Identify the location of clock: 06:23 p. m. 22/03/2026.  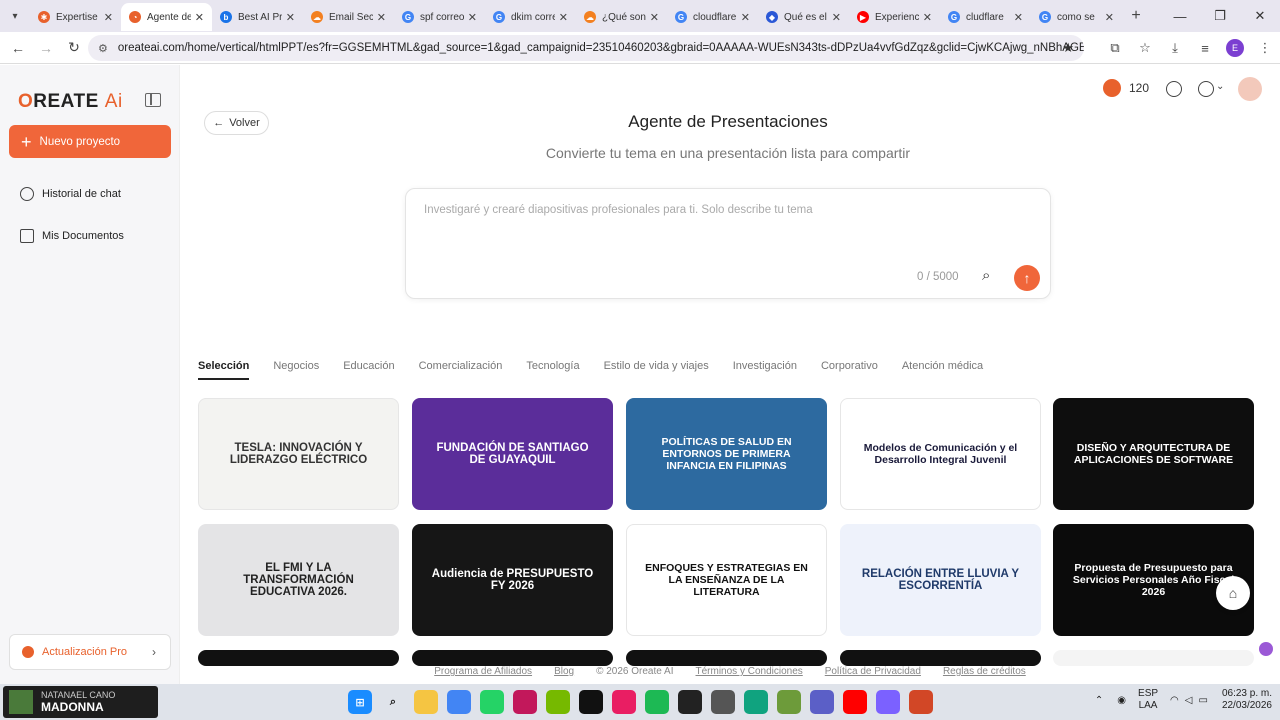
(1247, 700).